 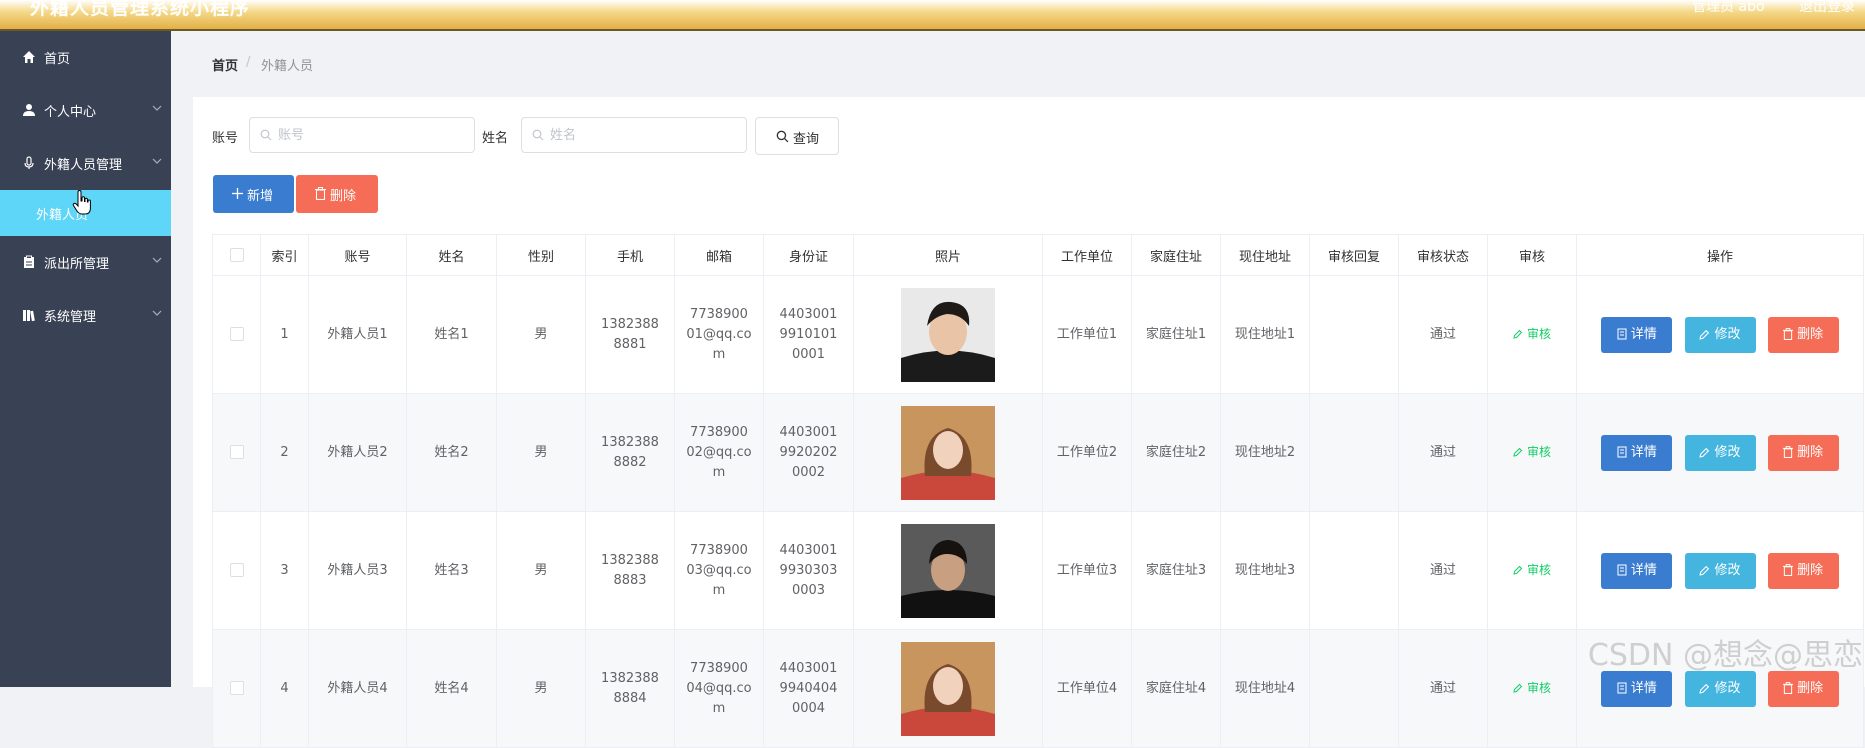 What do you see at coordinates (1727, 688) in the screenshot?
I see `edit-button-label: 修改` at bounding box center [1727, 688].